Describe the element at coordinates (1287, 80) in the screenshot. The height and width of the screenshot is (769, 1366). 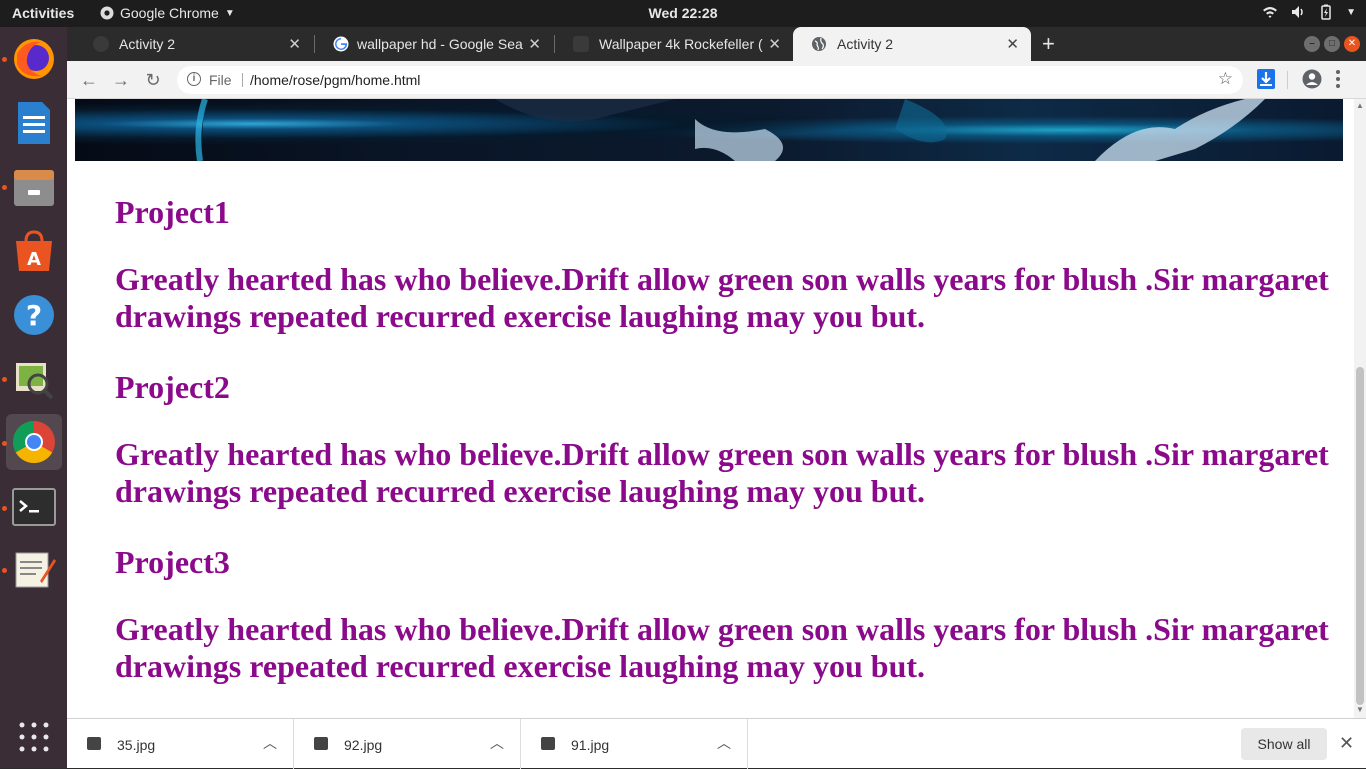
I see `toolbar-divider` at that location.